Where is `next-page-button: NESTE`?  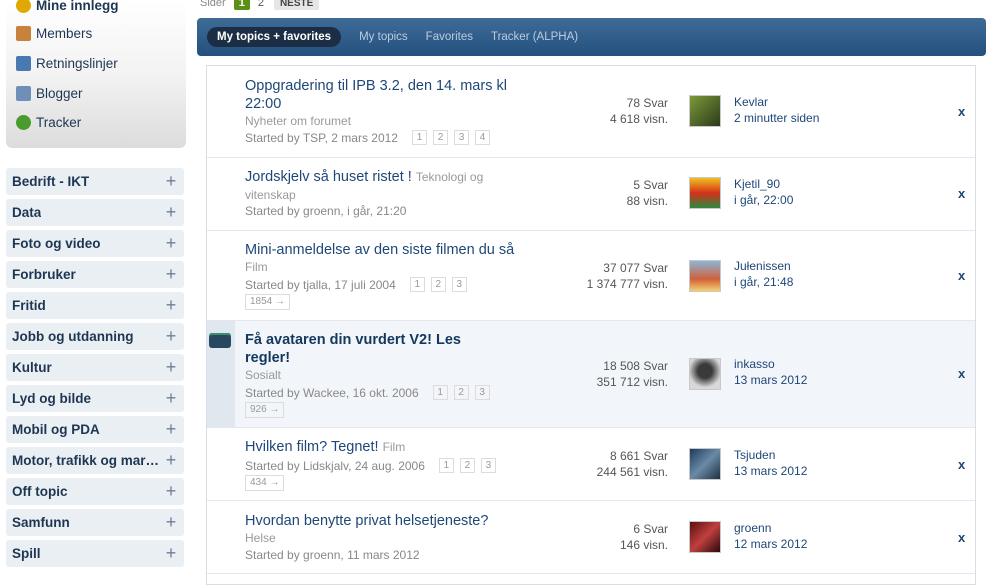 next-page-button: NESTE is located at coordinates (296, 5).